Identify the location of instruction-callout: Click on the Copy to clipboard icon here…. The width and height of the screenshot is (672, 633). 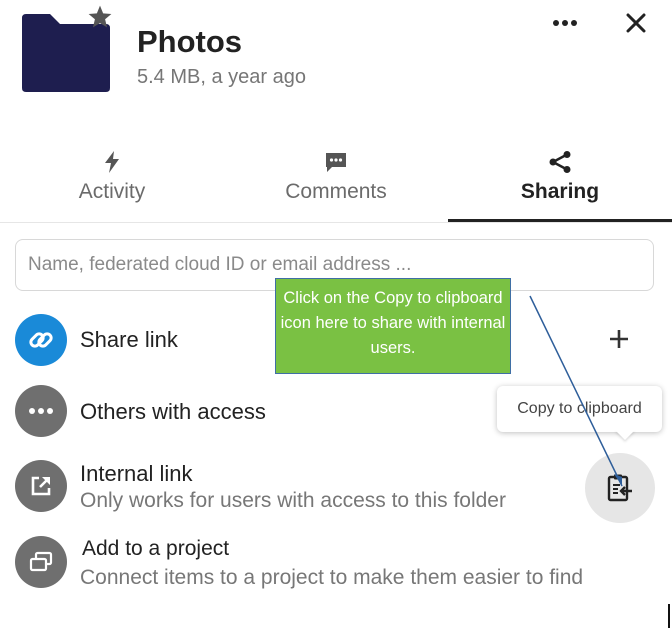
(393, 326).